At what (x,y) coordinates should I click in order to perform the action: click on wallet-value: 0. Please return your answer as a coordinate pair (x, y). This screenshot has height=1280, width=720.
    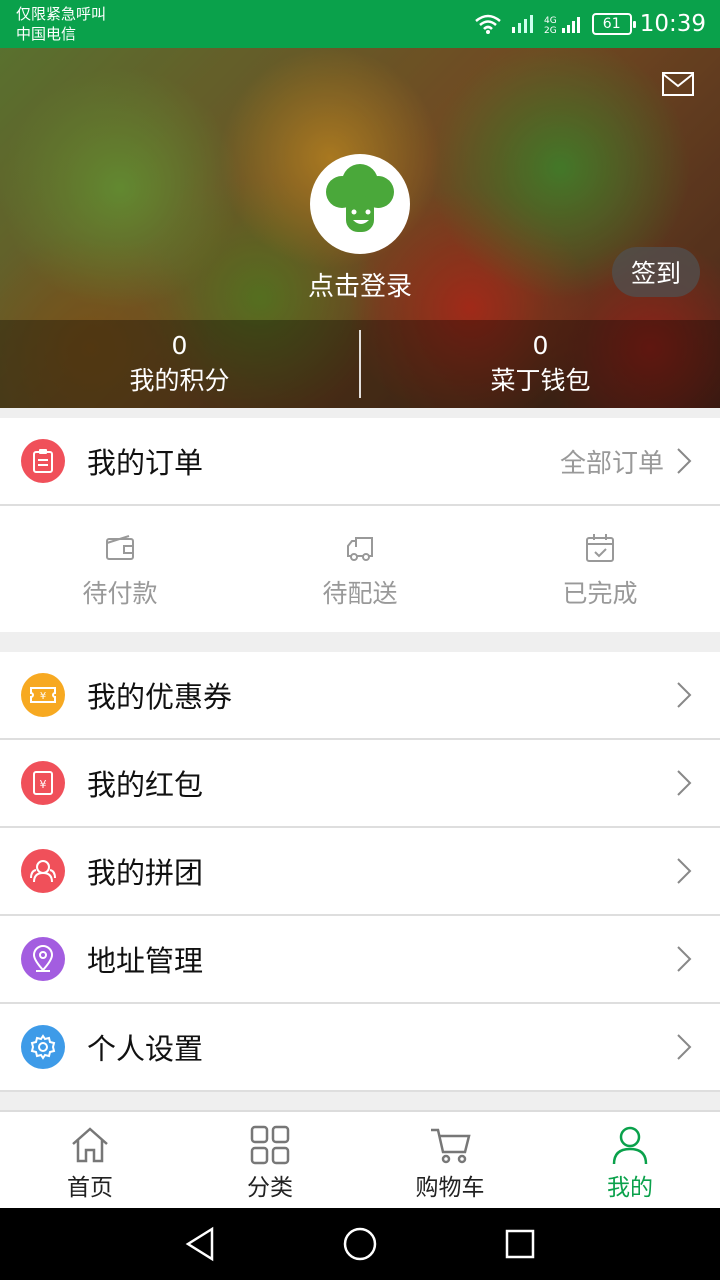
    Looking at the image, I should click on (540, 345).